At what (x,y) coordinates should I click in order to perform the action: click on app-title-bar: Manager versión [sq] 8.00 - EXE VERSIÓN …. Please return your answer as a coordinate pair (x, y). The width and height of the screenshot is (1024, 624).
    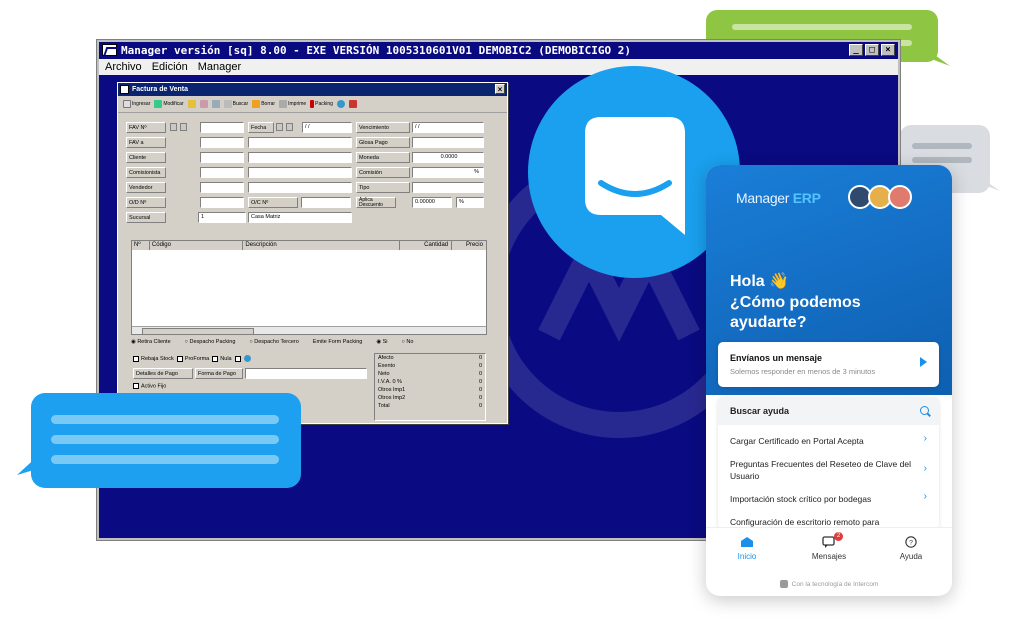
    Looking at the image, I should click on (498, 50).